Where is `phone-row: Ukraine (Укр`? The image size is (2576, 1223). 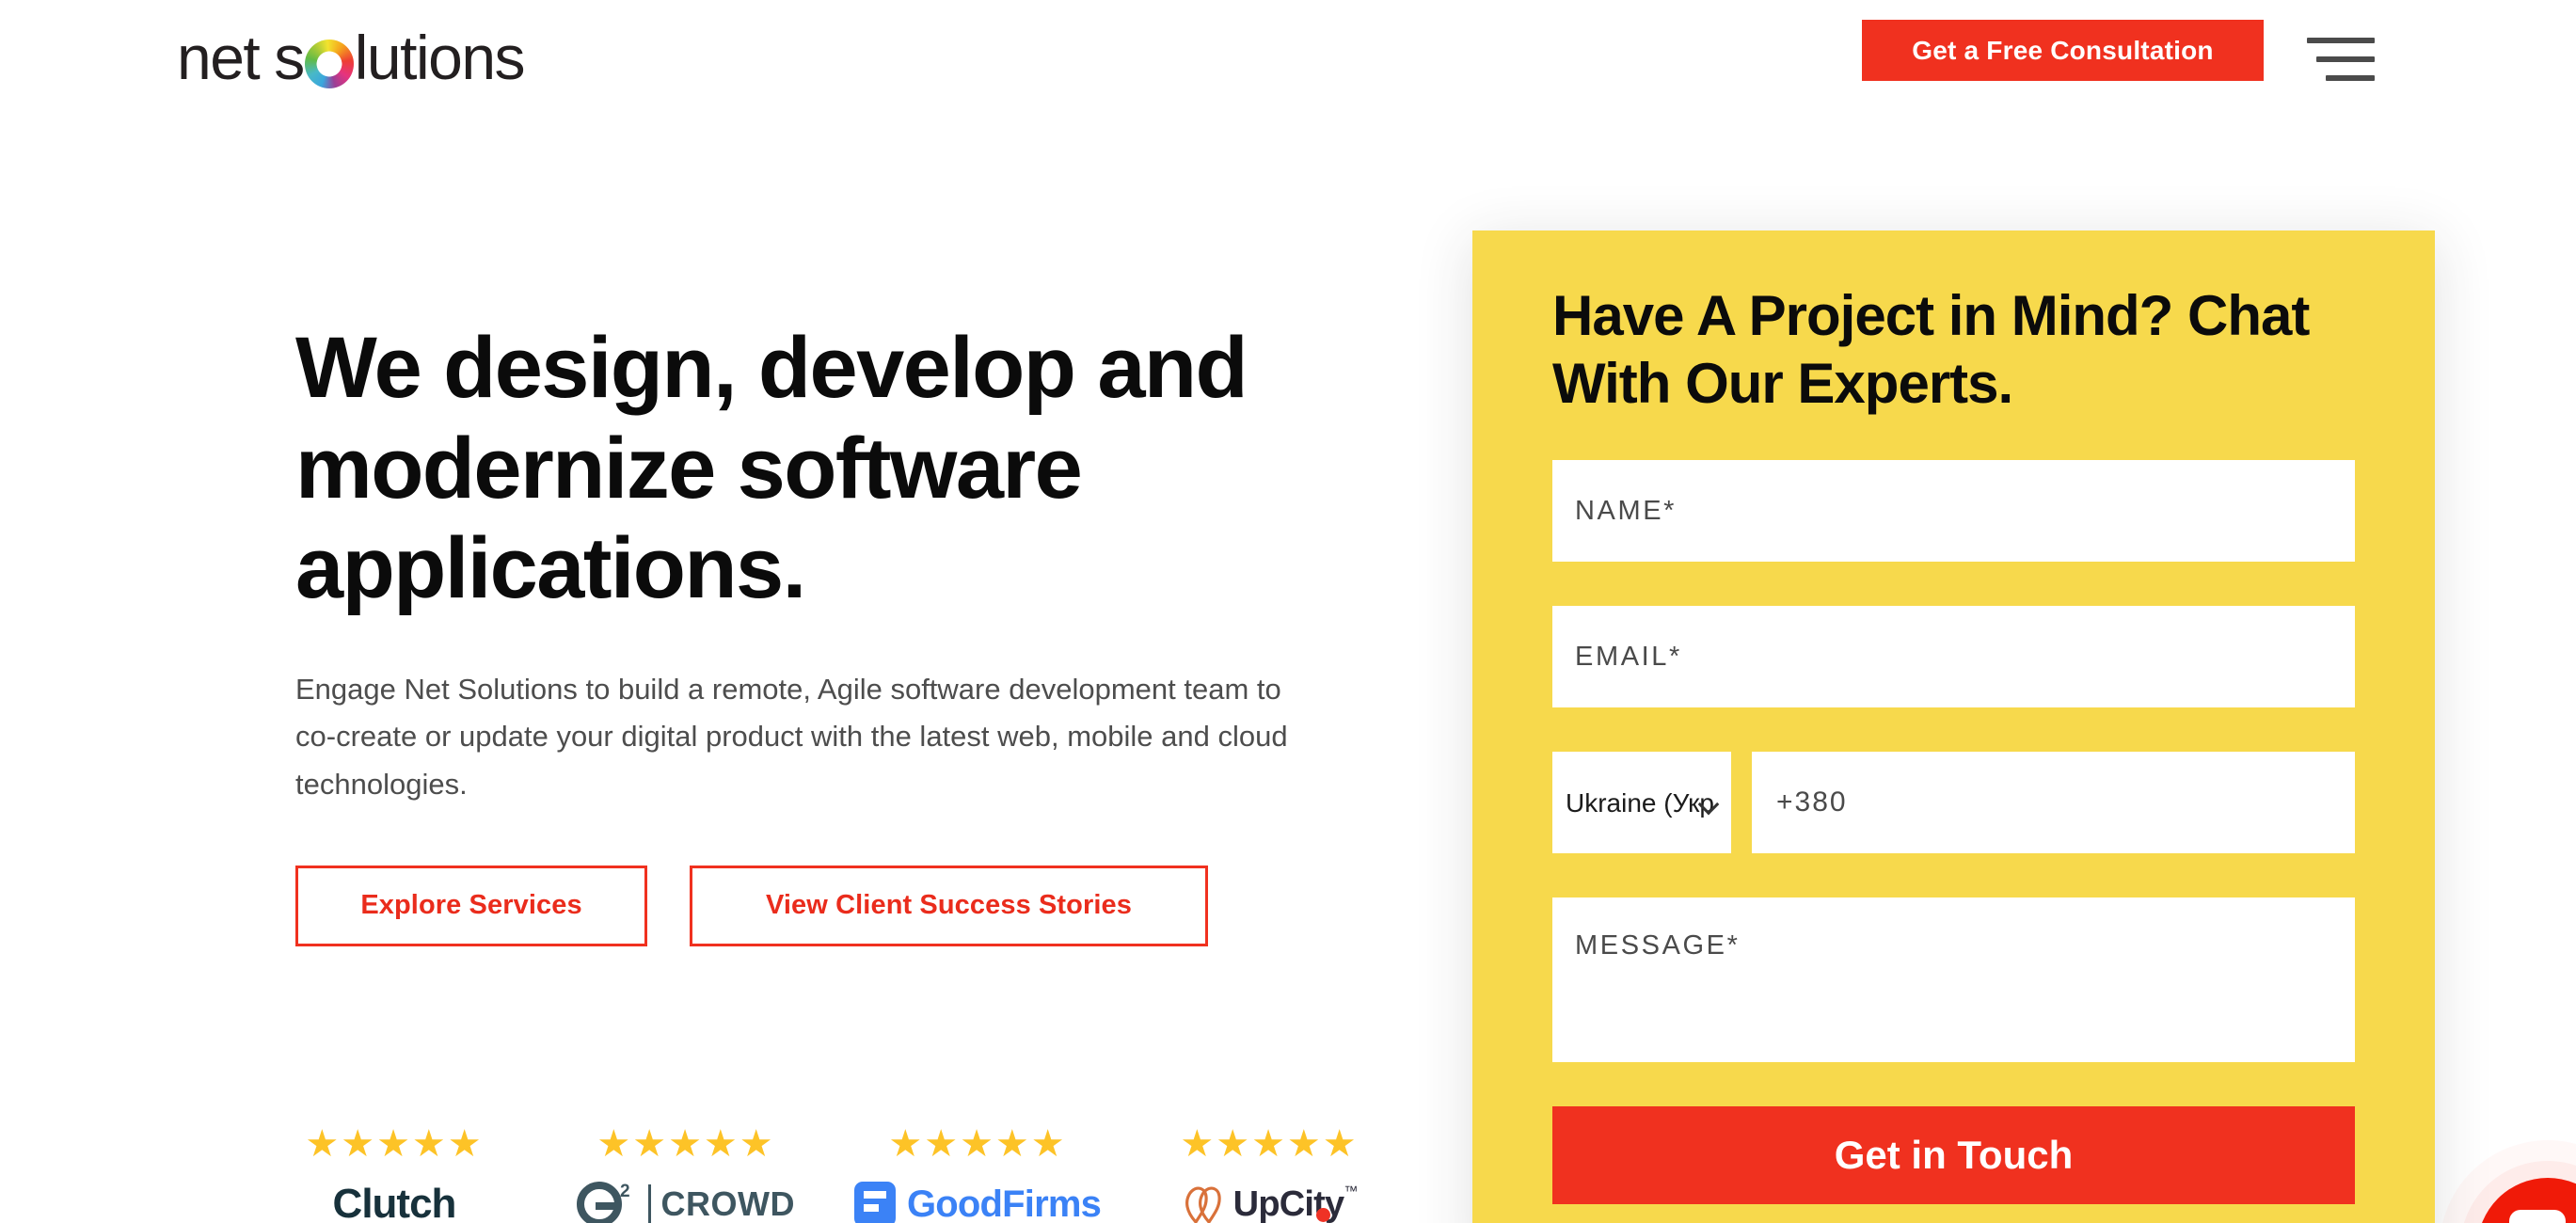 phone-row: Ukraine (Укр is located at coordinates (1954, 803).